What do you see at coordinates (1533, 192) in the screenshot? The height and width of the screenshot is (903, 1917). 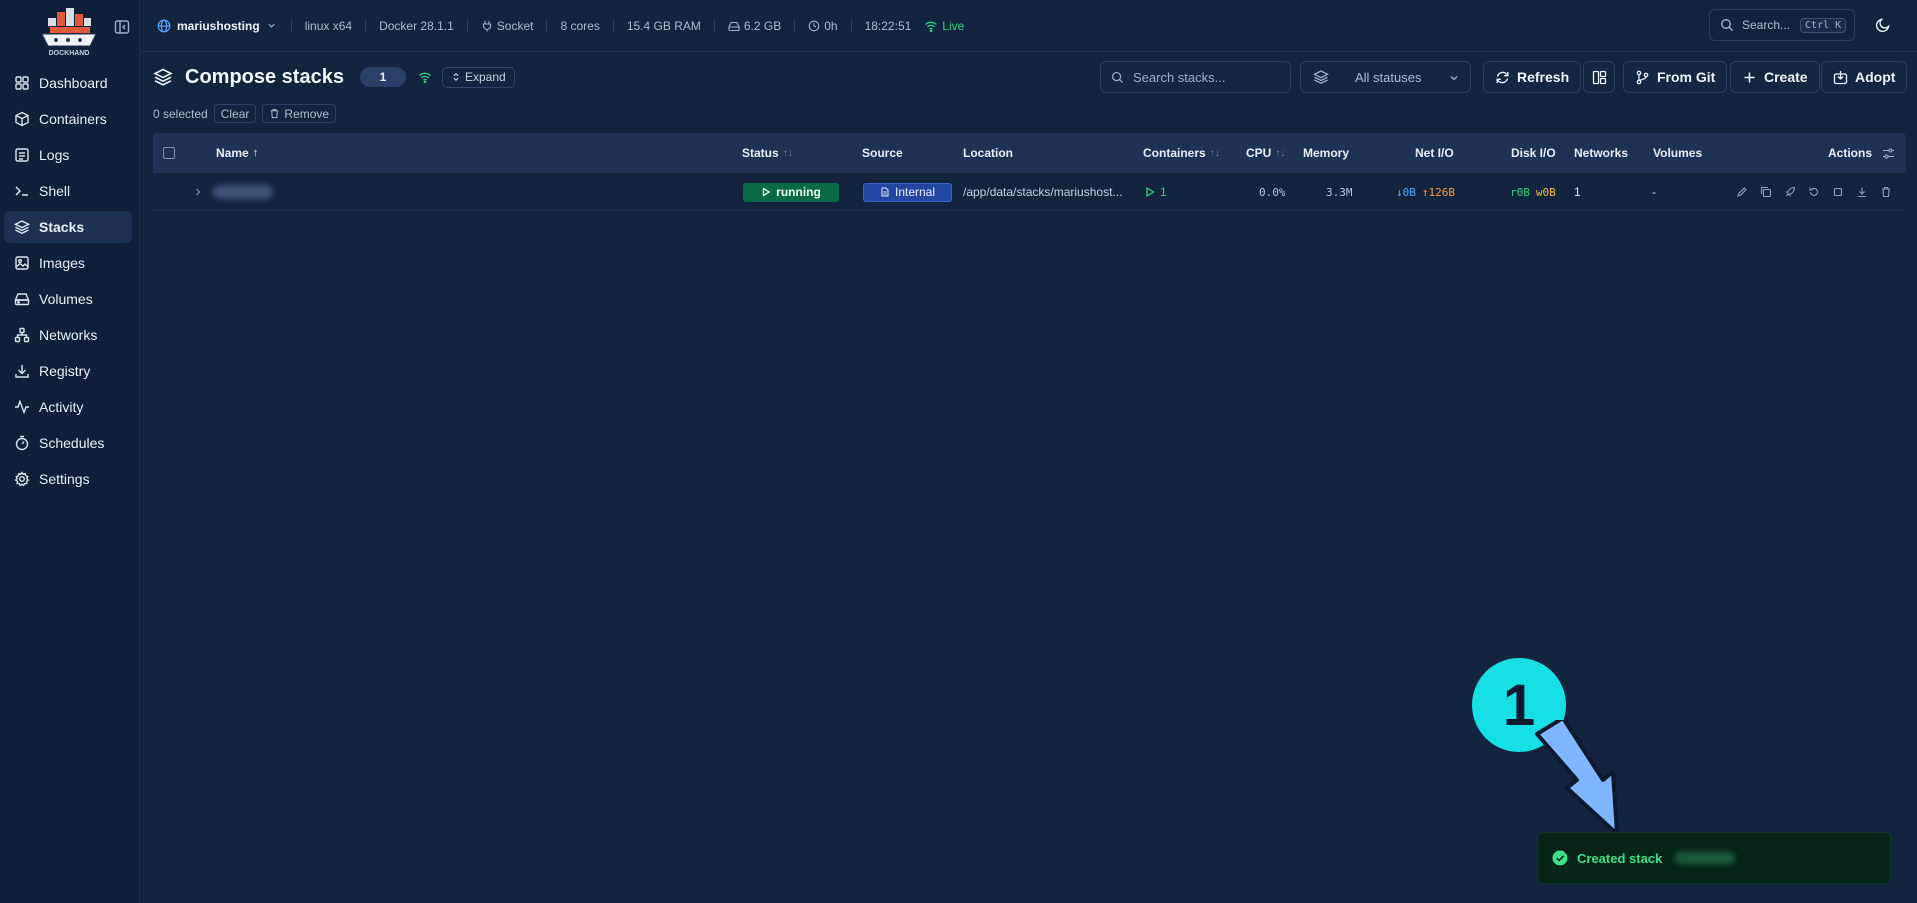 I see `disk-io-cell: r0B w0B` at bounding box center [1533, 192].